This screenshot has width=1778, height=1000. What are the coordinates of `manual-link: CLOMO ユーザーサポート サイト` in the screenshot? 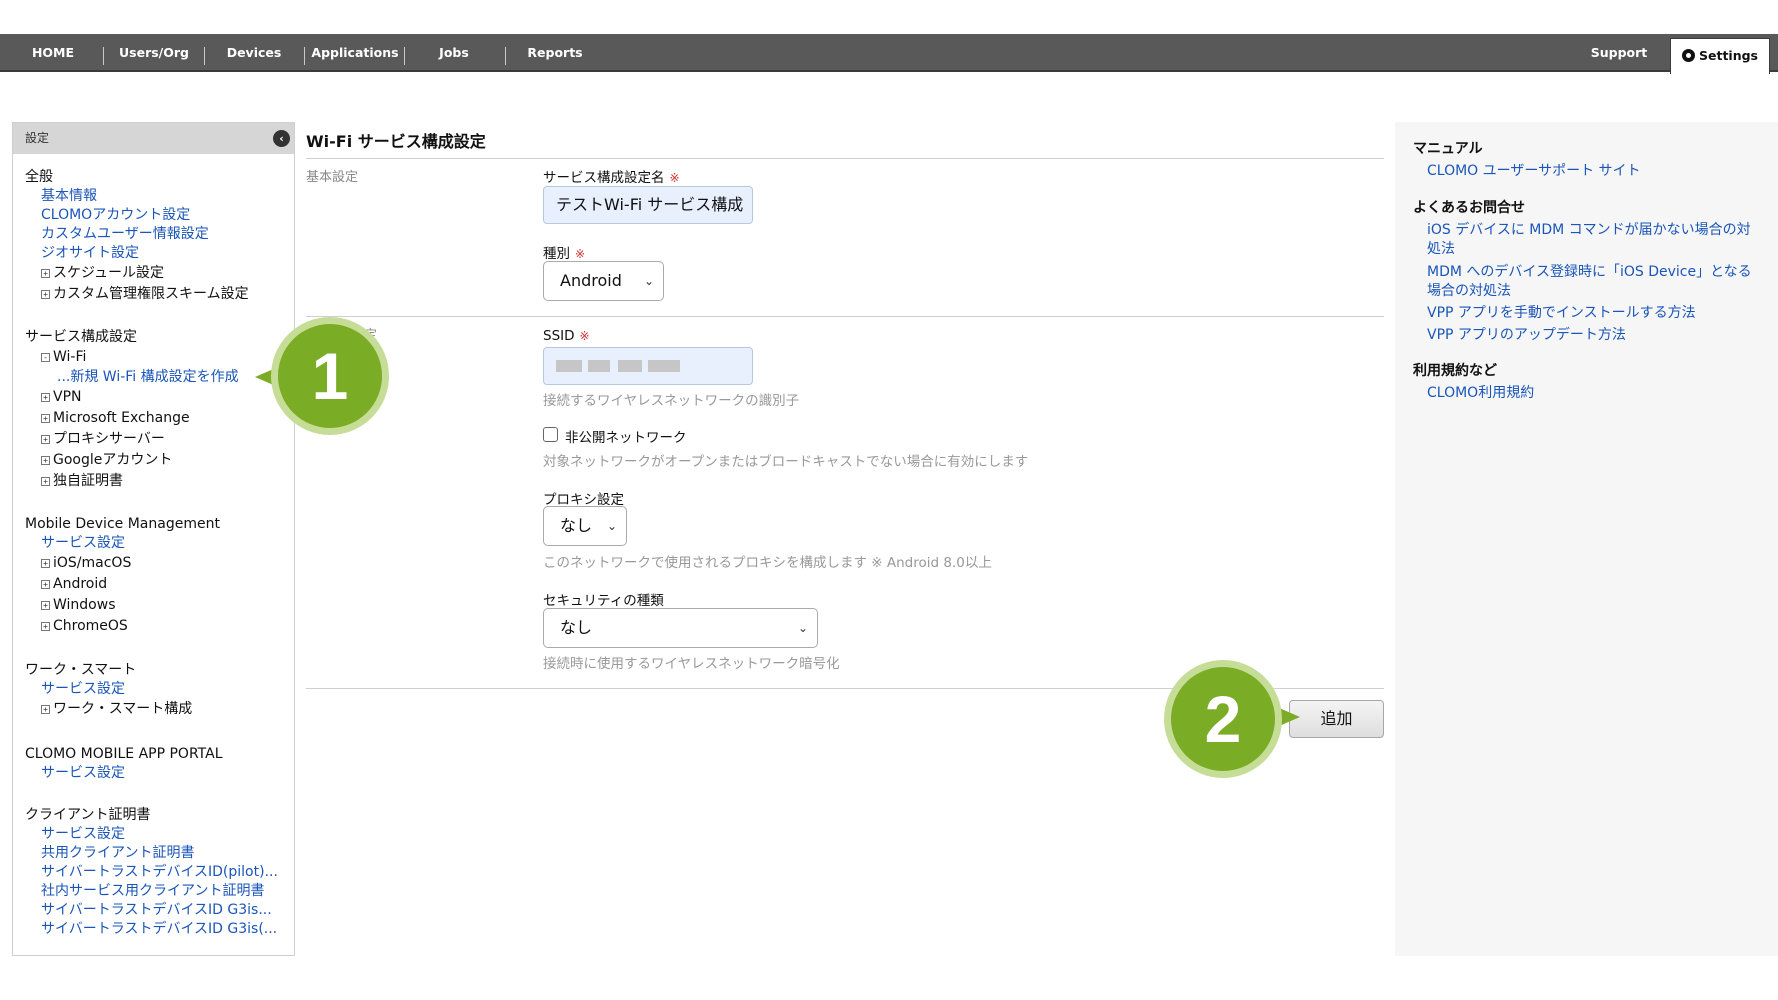 It's located at (1595, 171).